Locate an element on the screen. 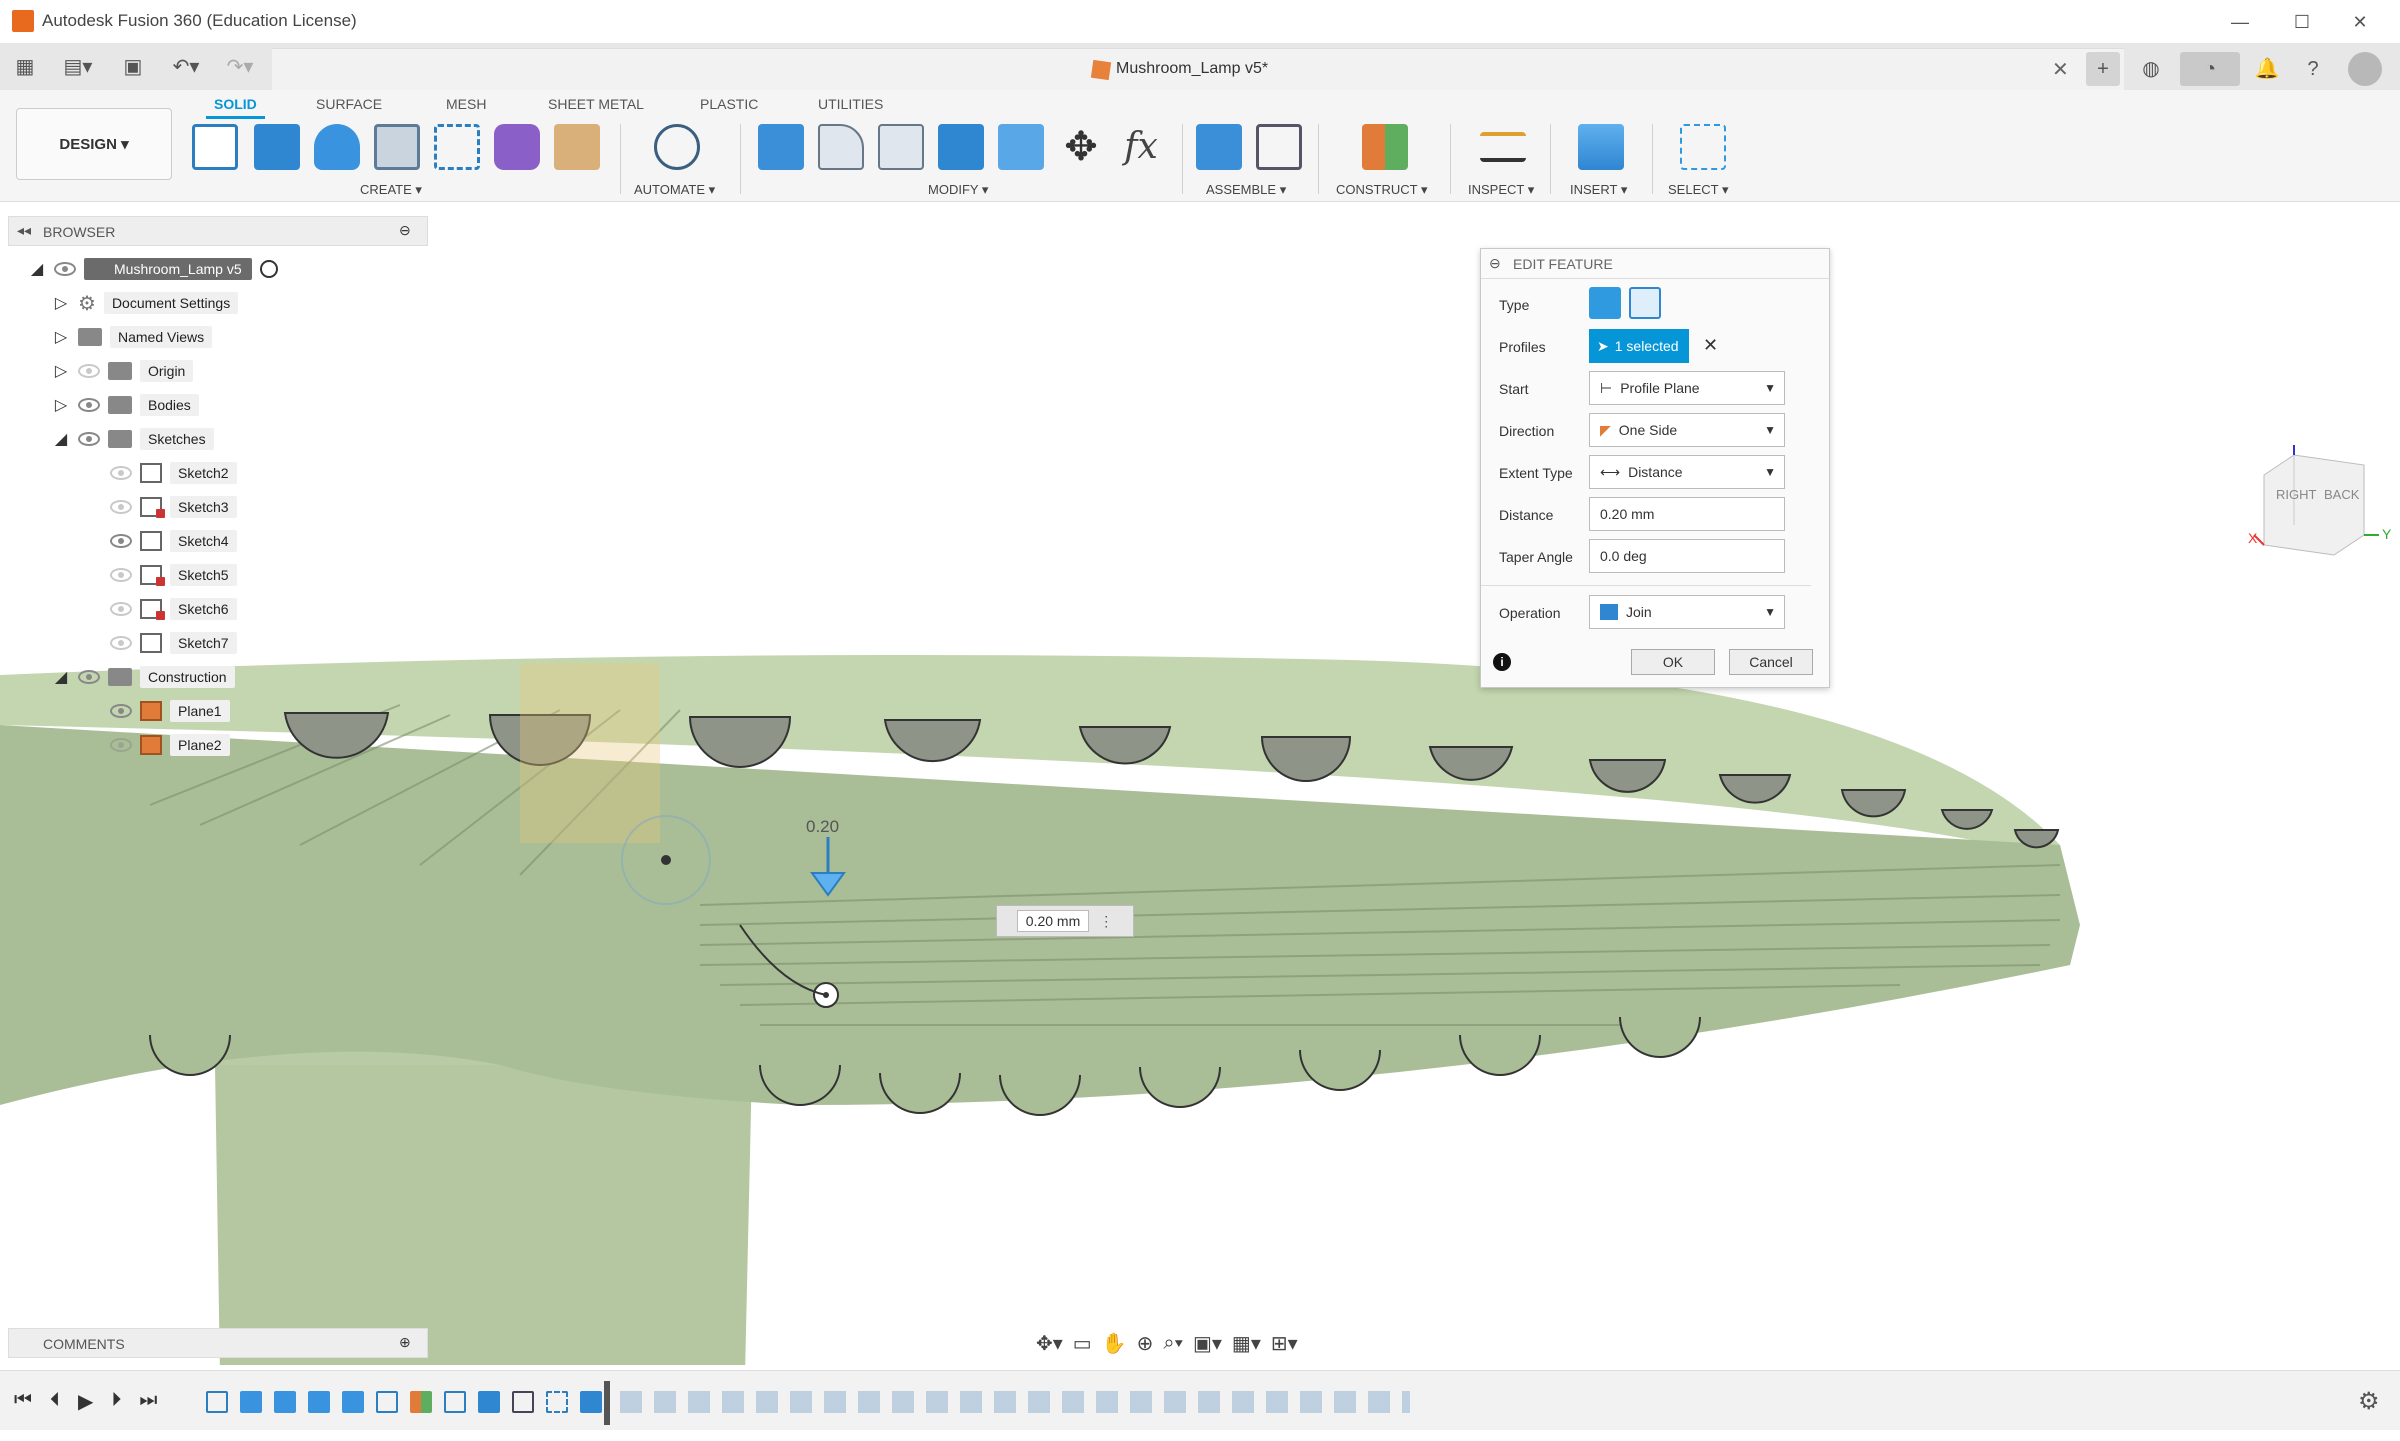  redo-icon: ↷▾ is located at coordinates (240, 67).